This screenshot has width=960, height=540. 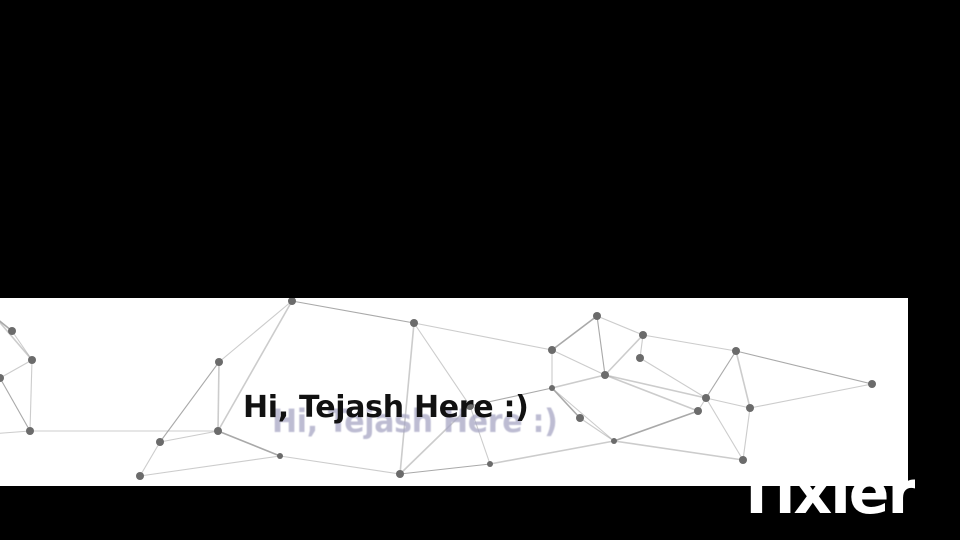 What do you see at coordinates (826, 487) in the screenshot?
I see `watermark-logo: Tixier` at bounding box center [826, 487].